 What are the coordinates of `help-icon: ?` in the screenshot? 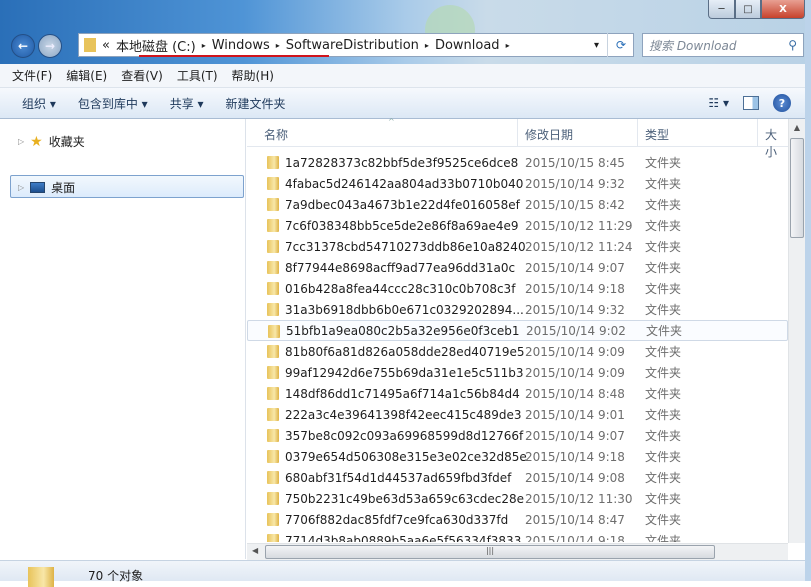 It's located at (782, 103).